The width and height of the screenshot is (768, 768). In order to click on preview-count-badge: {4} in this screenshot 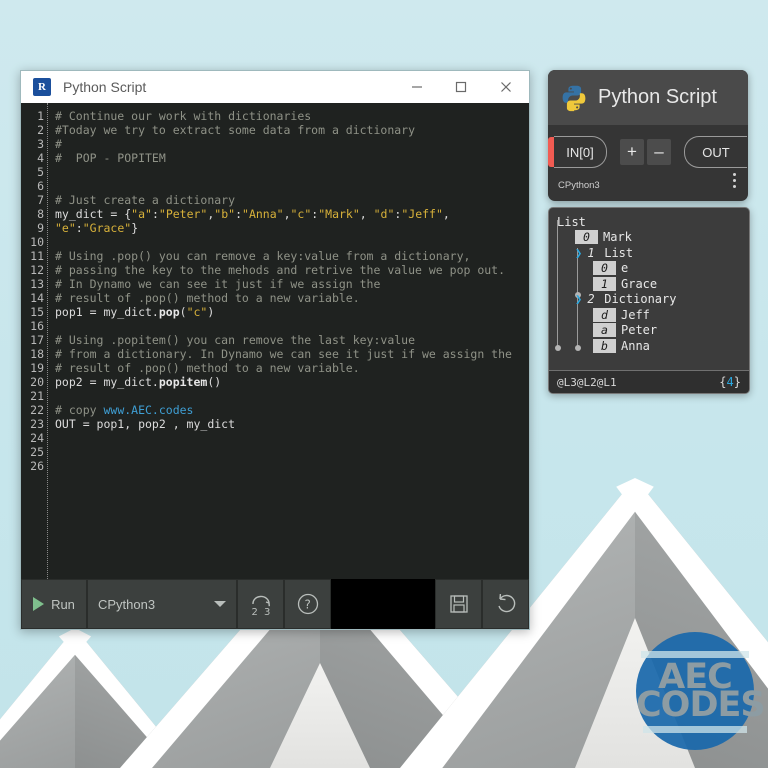, I will do `click(730, 382)`.